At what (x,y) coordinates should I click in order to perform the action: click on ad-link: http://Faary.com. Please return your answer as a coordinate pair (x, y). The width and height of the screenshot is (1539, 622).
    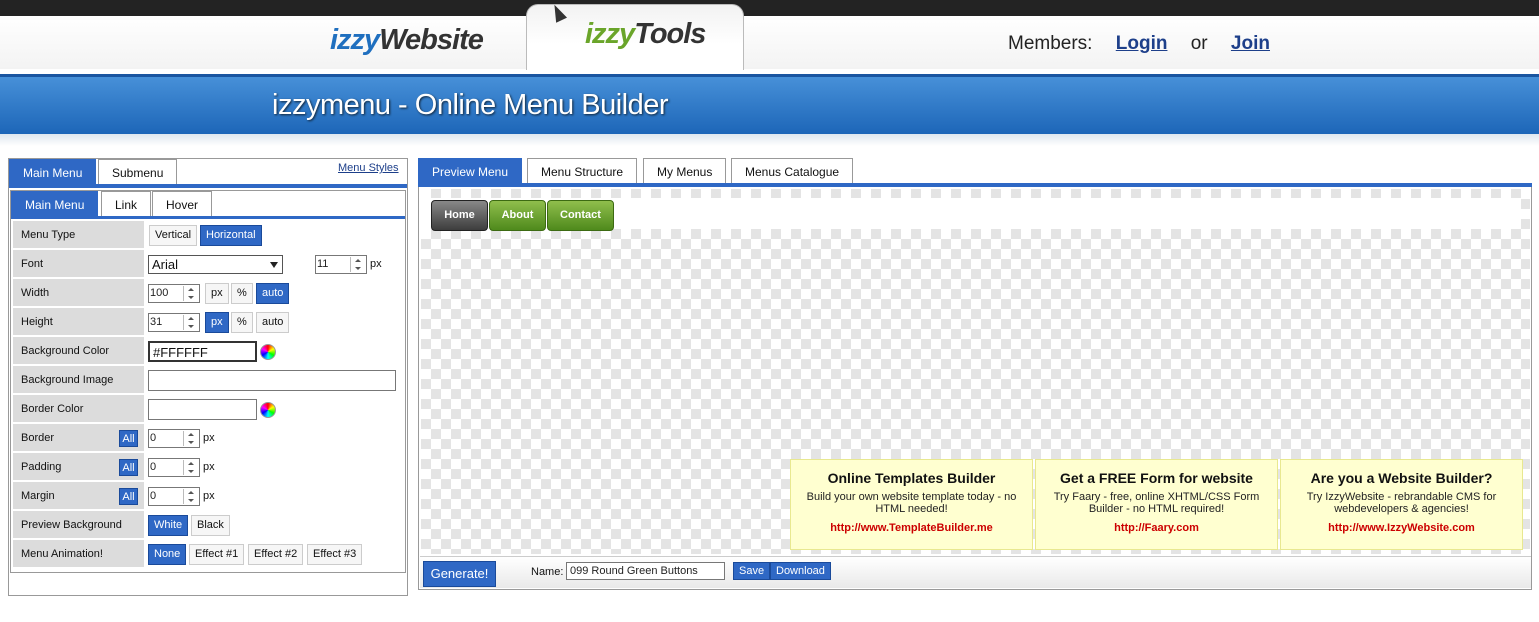
    Looking at the image, I should click on (1156, 528).